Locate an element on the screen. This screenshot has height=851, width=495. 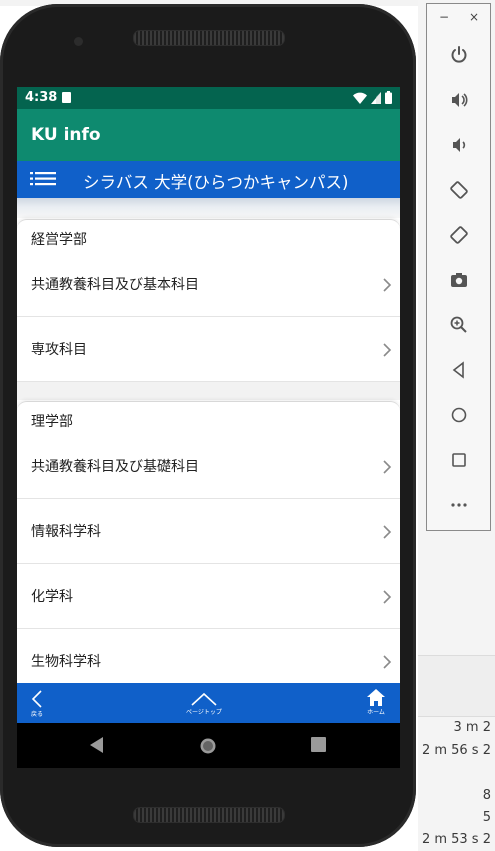
ide-log-line: 2 m 56 s 2 is located at coordinates (456, 750).